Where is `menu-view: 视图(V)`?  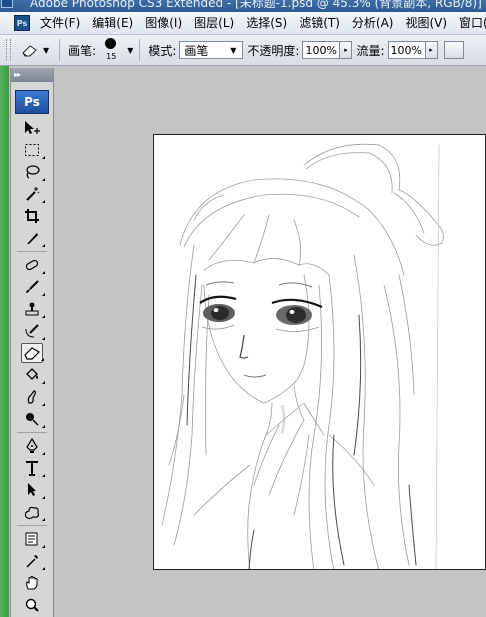 menu-view: 视图(V) is located at coordinates (426, 23).